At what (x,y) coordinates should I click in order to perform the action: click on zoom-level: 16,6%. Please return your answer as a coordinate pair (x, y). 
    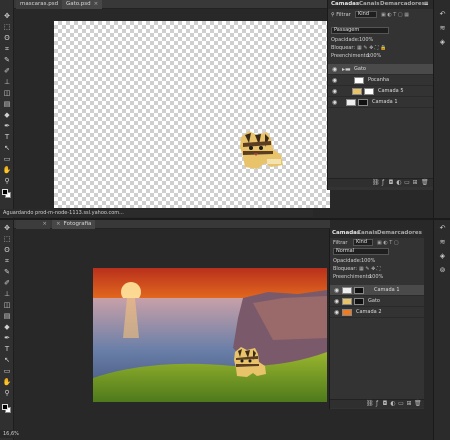
    Looking at the image, I should click on (11, 434).